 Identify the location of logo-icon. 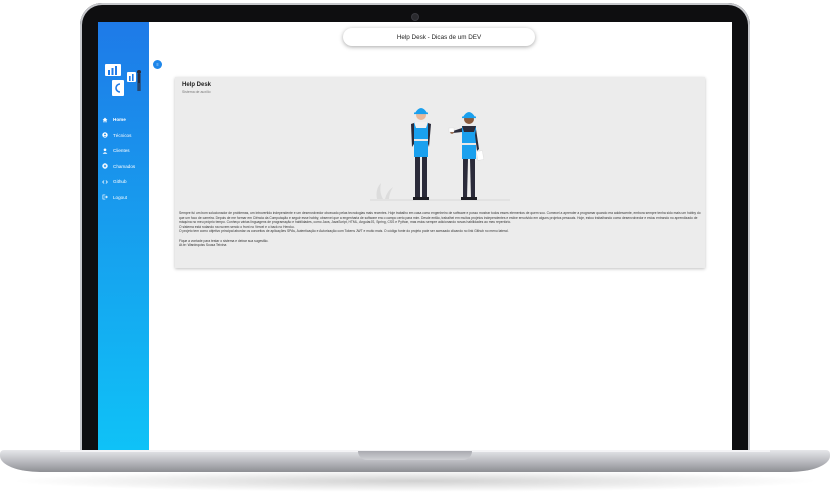
(123, 80).